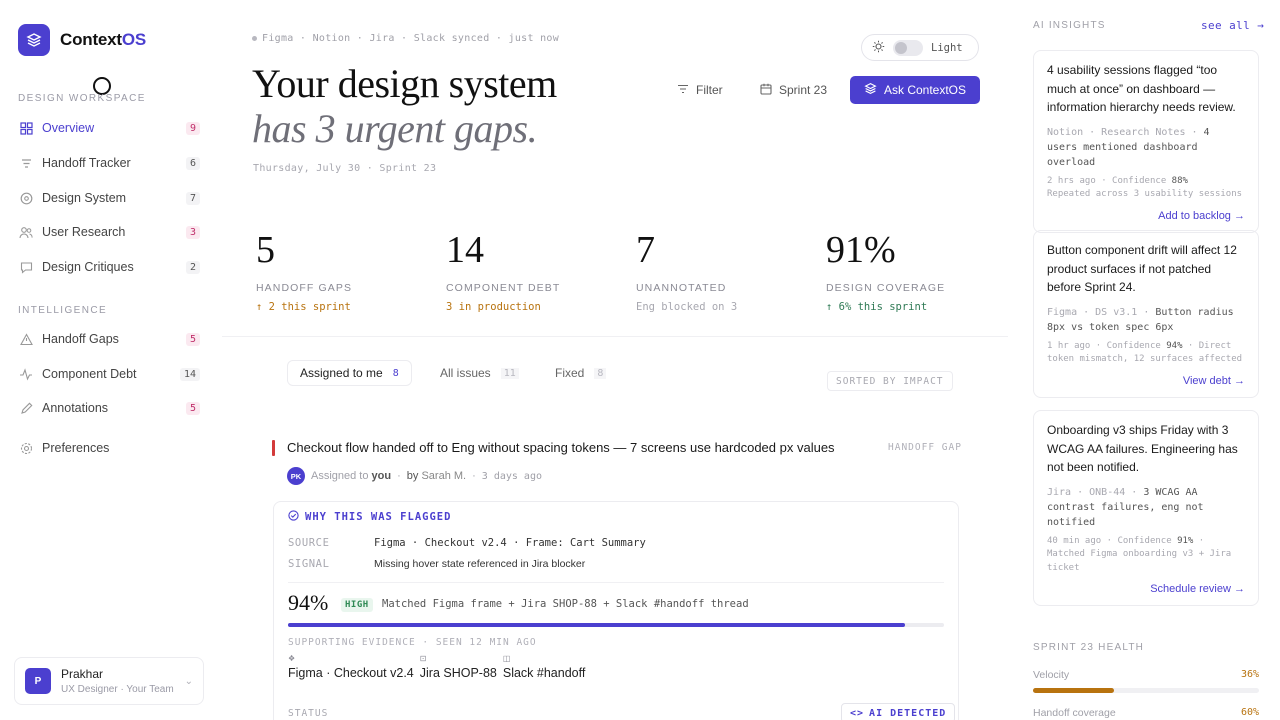 Image resolution: width=1280 pixels, height=720 pixels. I want to click on tab-fixed: Fixed 8, so click(580, 373).